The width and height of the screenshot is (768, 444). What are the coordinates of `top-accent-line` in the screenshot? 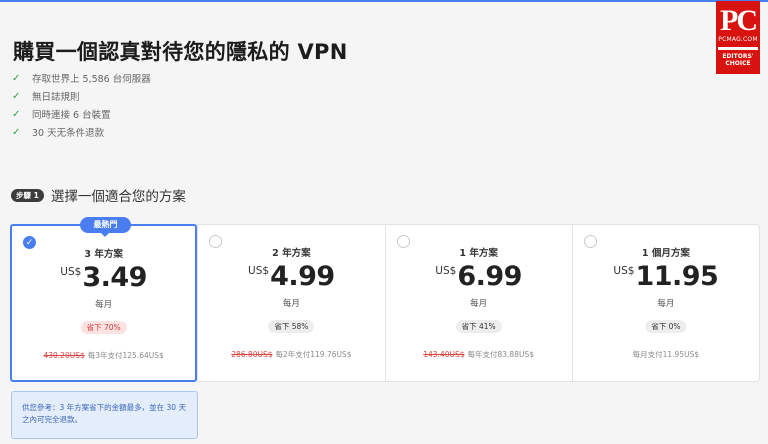 It's located at (384, 1).